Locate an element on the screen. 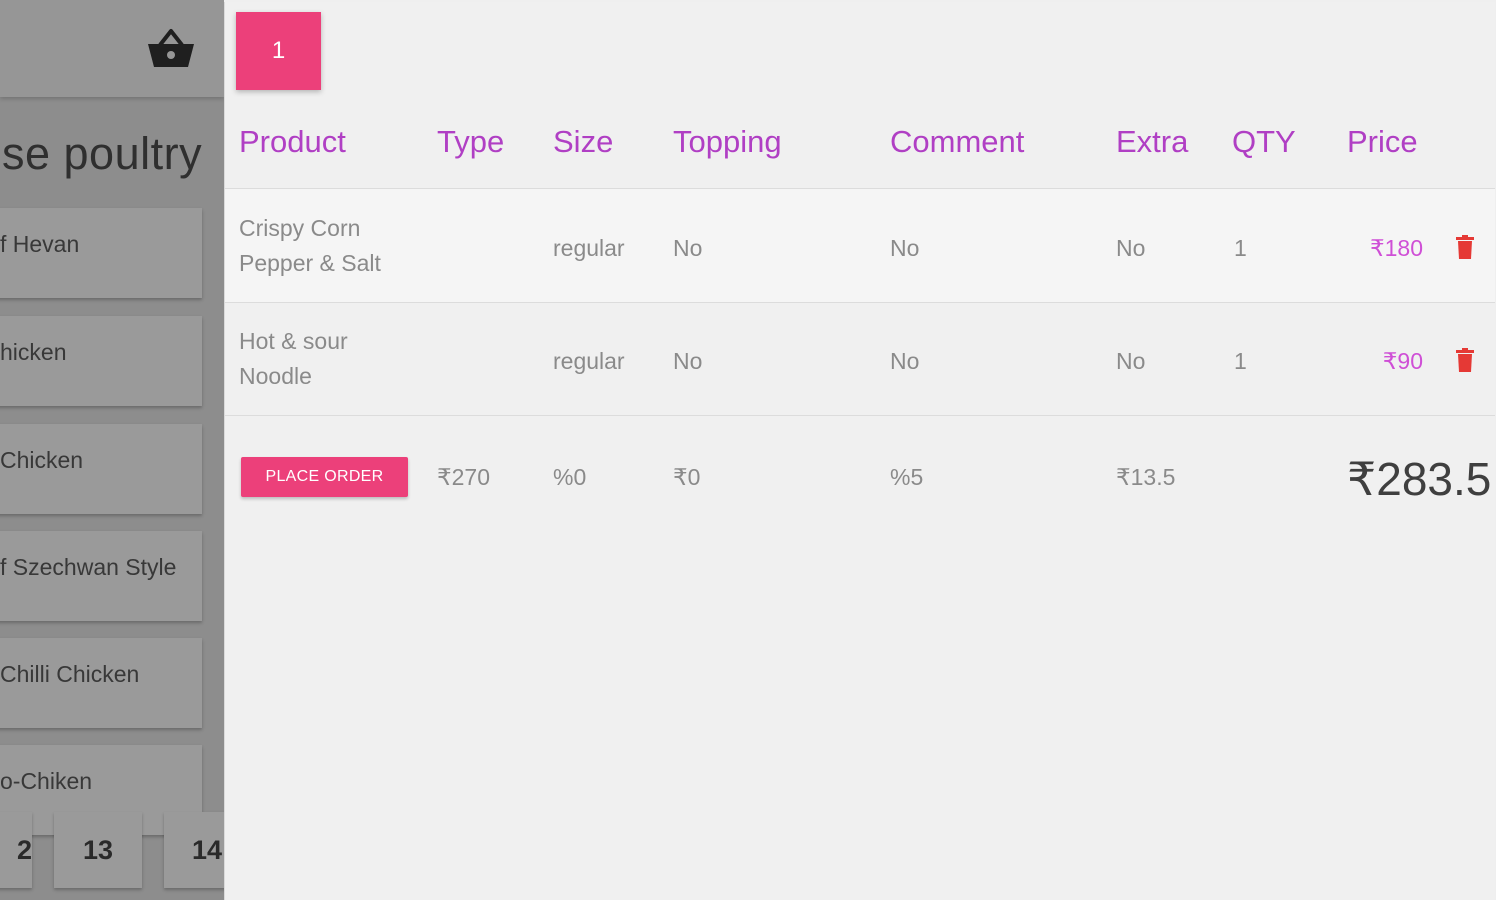  page-button-label: 2 is located at coordinates (24, 850).